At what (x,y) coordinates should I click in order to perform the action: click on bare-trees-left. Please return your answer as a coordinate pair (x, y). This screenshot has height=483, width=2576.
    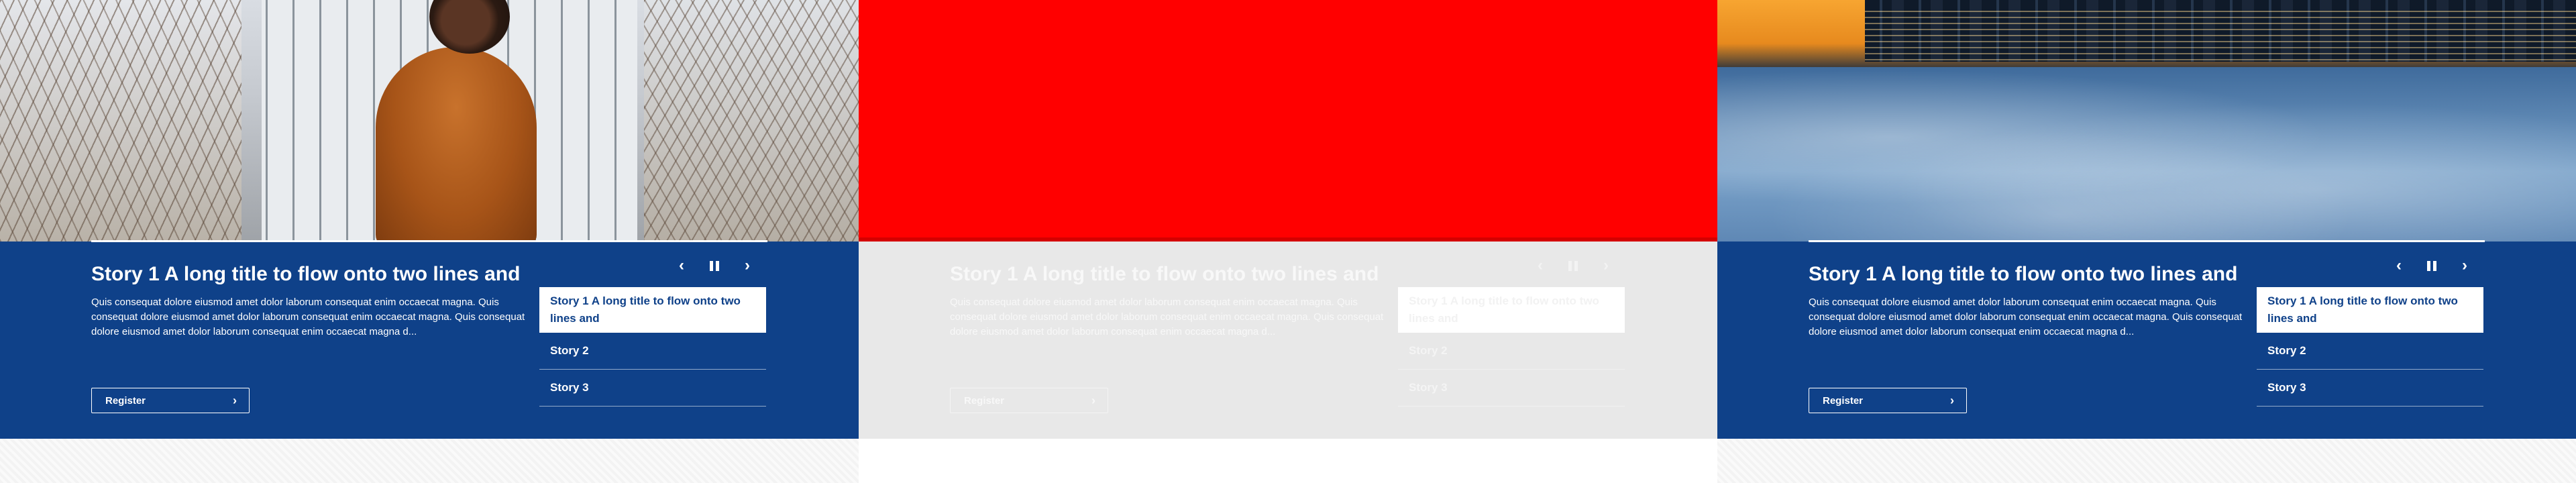
    Looking at the image, I should click on (120, 120).